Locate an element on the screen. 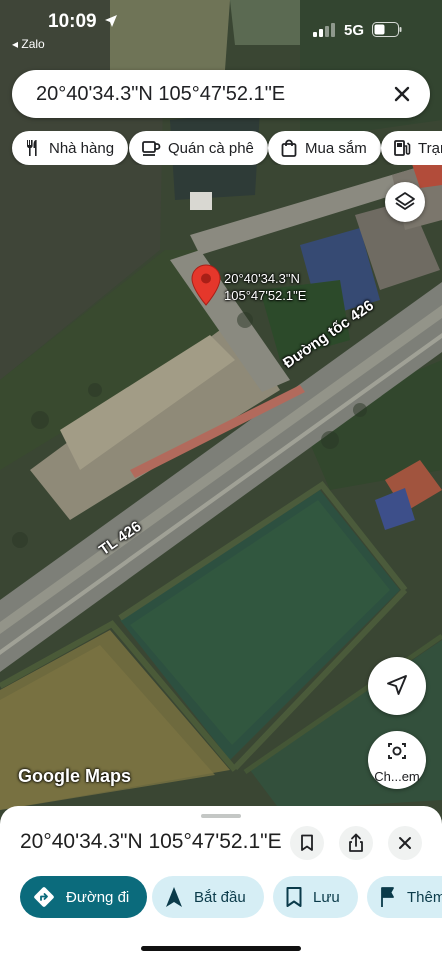  pin-label-lat: 20°40'34.3"N is located at coordinates (262, 278).